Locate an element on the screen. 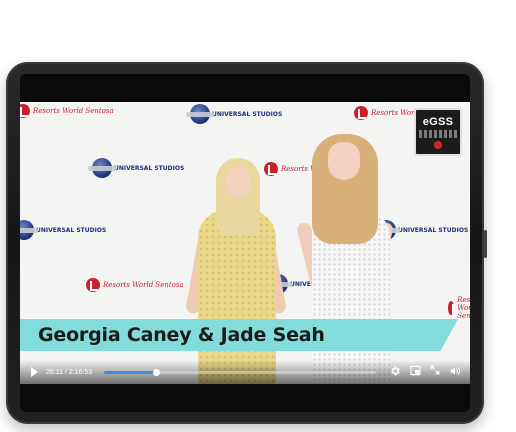 The height and width of the screenshot is (432, 516). miniplayer-icon is located at coordinates (415, 370).